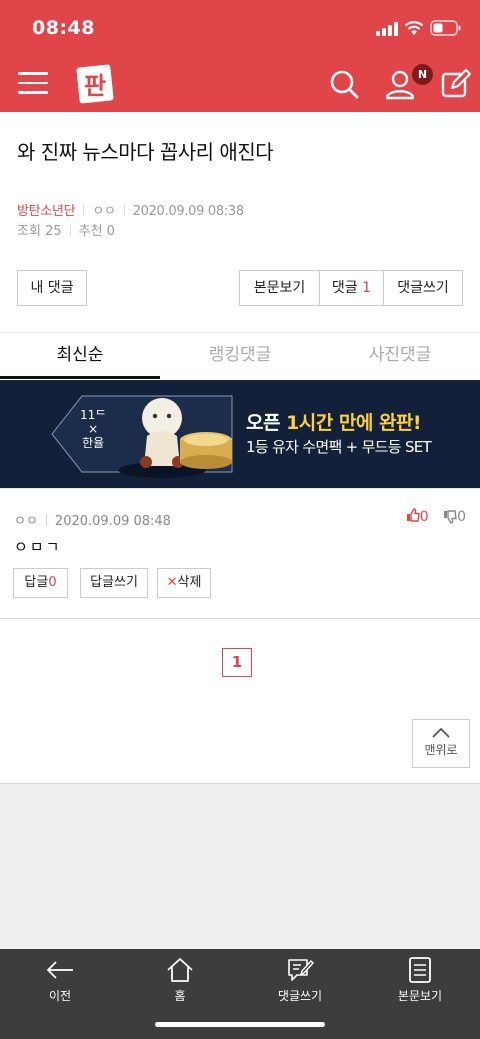  What do you see at coordinates (189, 582) in the screenshot?
I see `delete-label: 삭제` at bounding box center [189, 582].